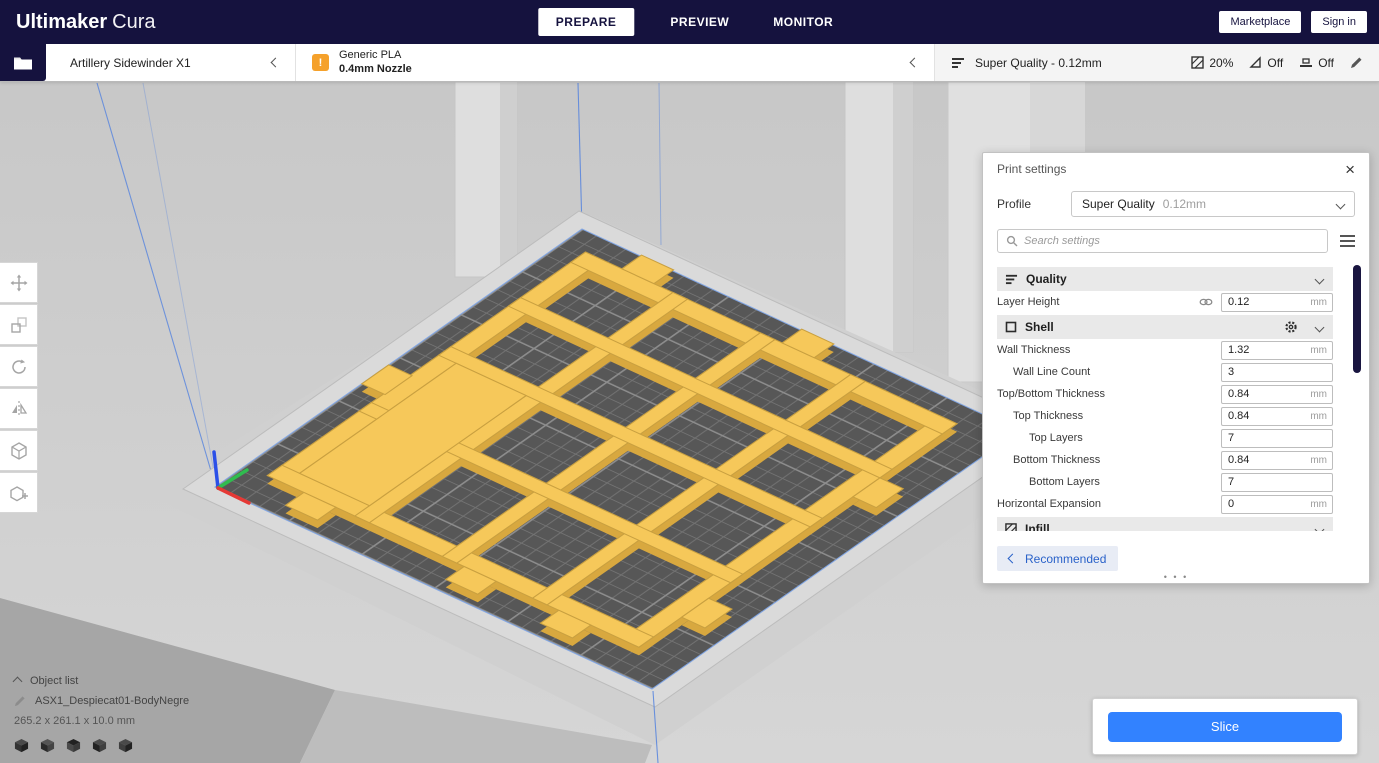 This screenshot has width=1379, height=763. I want to click on category-shell: Shell, so click(1165, 327).